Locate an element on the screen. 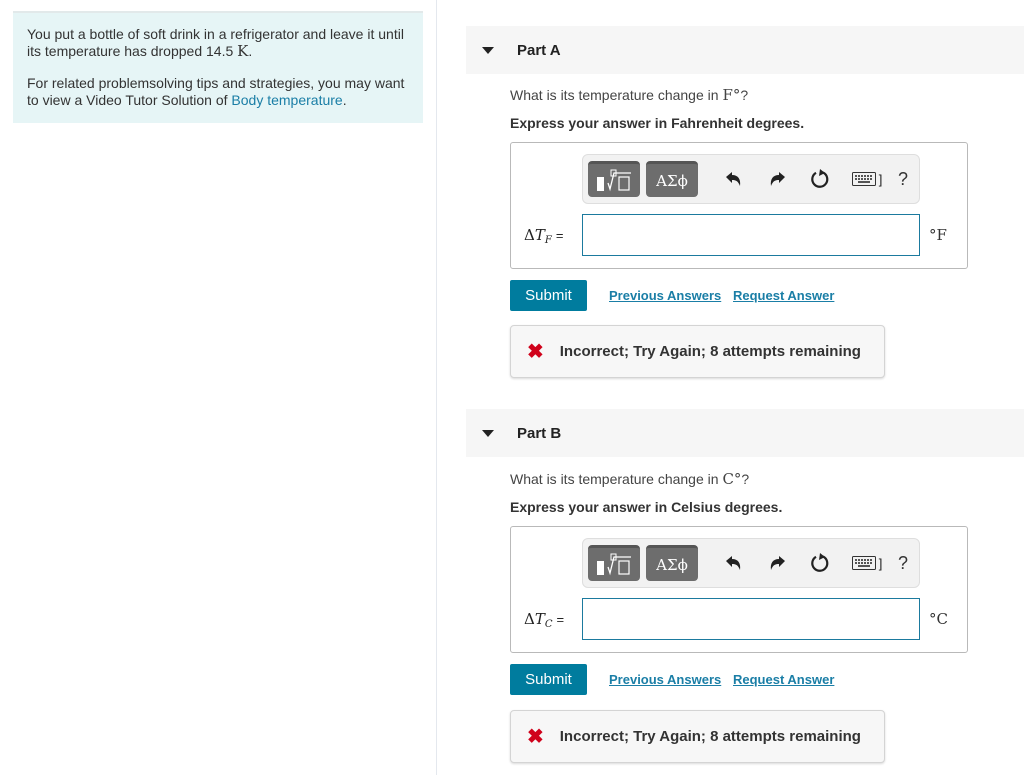  video-tutor-link: Body temperature is located at coordinates (286, 100).